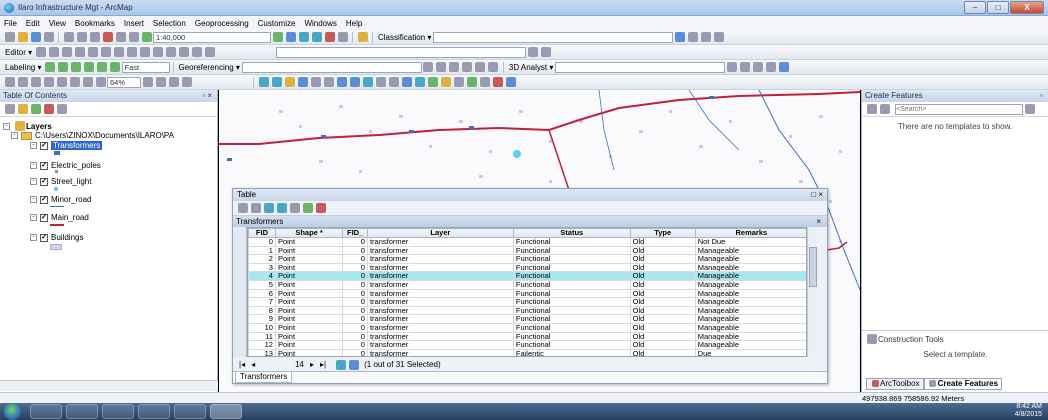  I want to click on label-manager-icon, so click(50, 67).